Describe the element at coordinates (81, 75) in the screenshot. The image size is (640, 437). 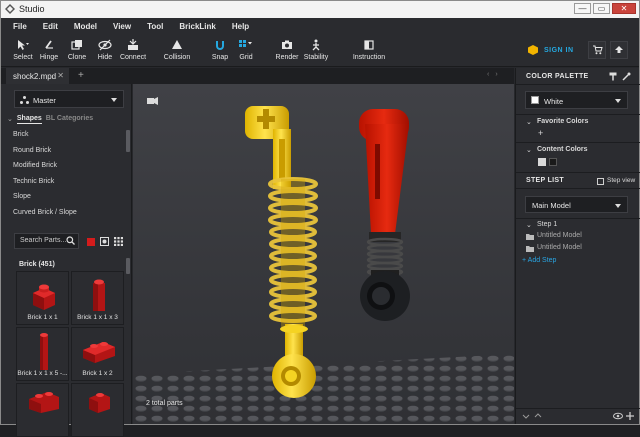
I see `add-tab-button: +` at that location.